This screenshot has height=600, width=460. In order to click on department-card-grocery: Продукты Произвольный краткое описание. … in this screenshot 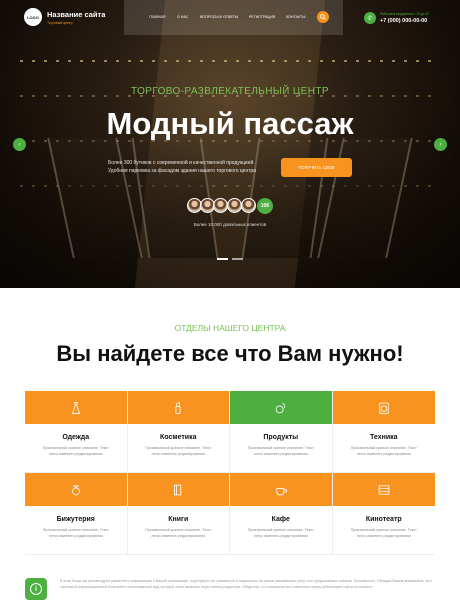, I will do `click(281, 432)`.